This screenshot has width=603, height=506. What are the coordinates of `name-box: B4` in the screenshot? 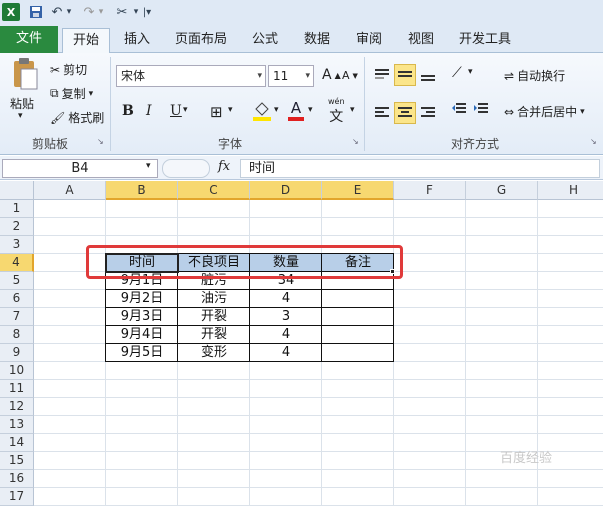 It's located at (80, 168).